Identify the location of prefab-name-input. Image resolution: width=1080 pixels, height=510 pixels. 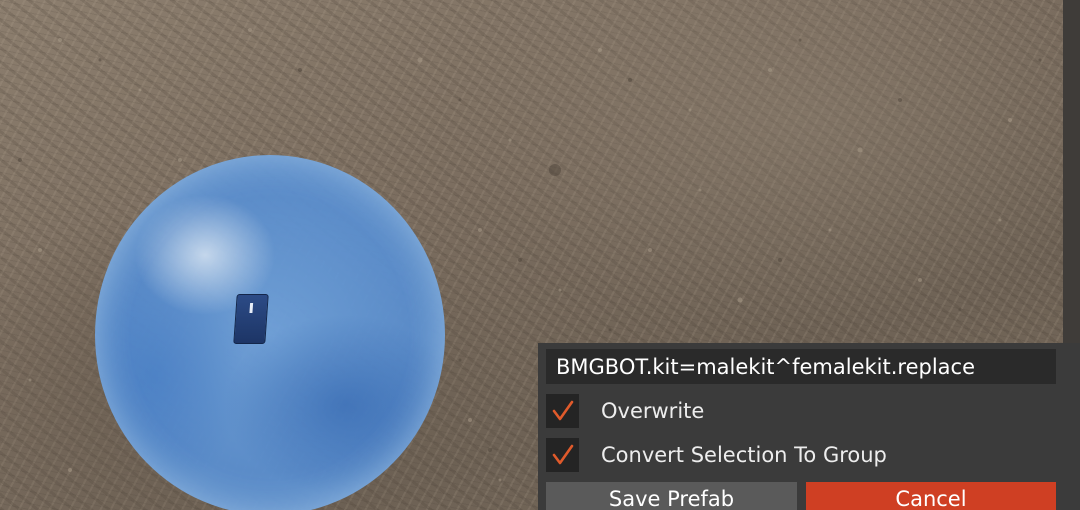
(801, 366).